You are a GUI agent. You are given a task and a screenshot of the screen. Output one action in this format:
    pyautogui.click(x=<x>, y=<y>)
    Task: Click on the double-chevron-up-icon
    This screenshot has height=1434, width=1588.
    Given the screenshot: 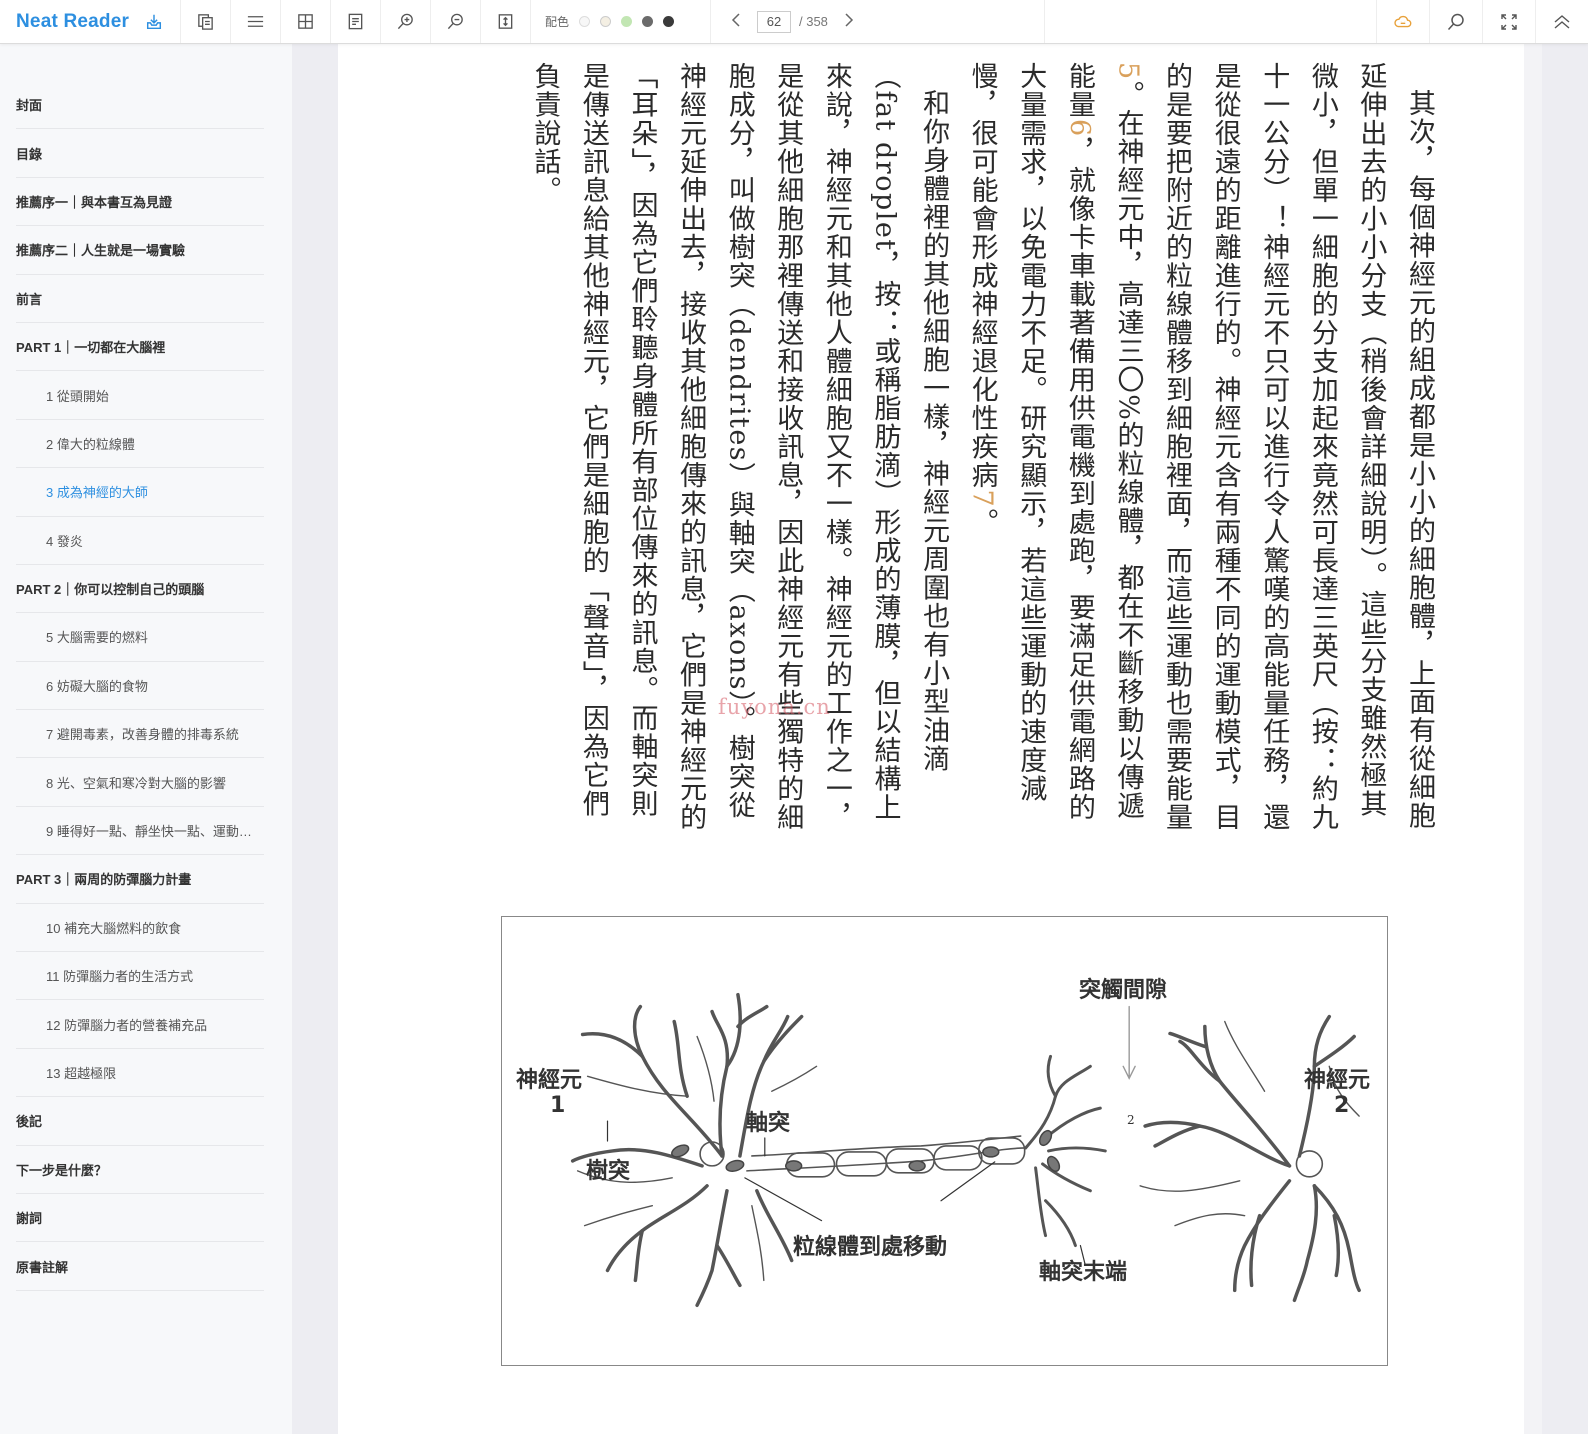 What is the action you would take?
    pyautogui.click(x=1562, y=21)
    